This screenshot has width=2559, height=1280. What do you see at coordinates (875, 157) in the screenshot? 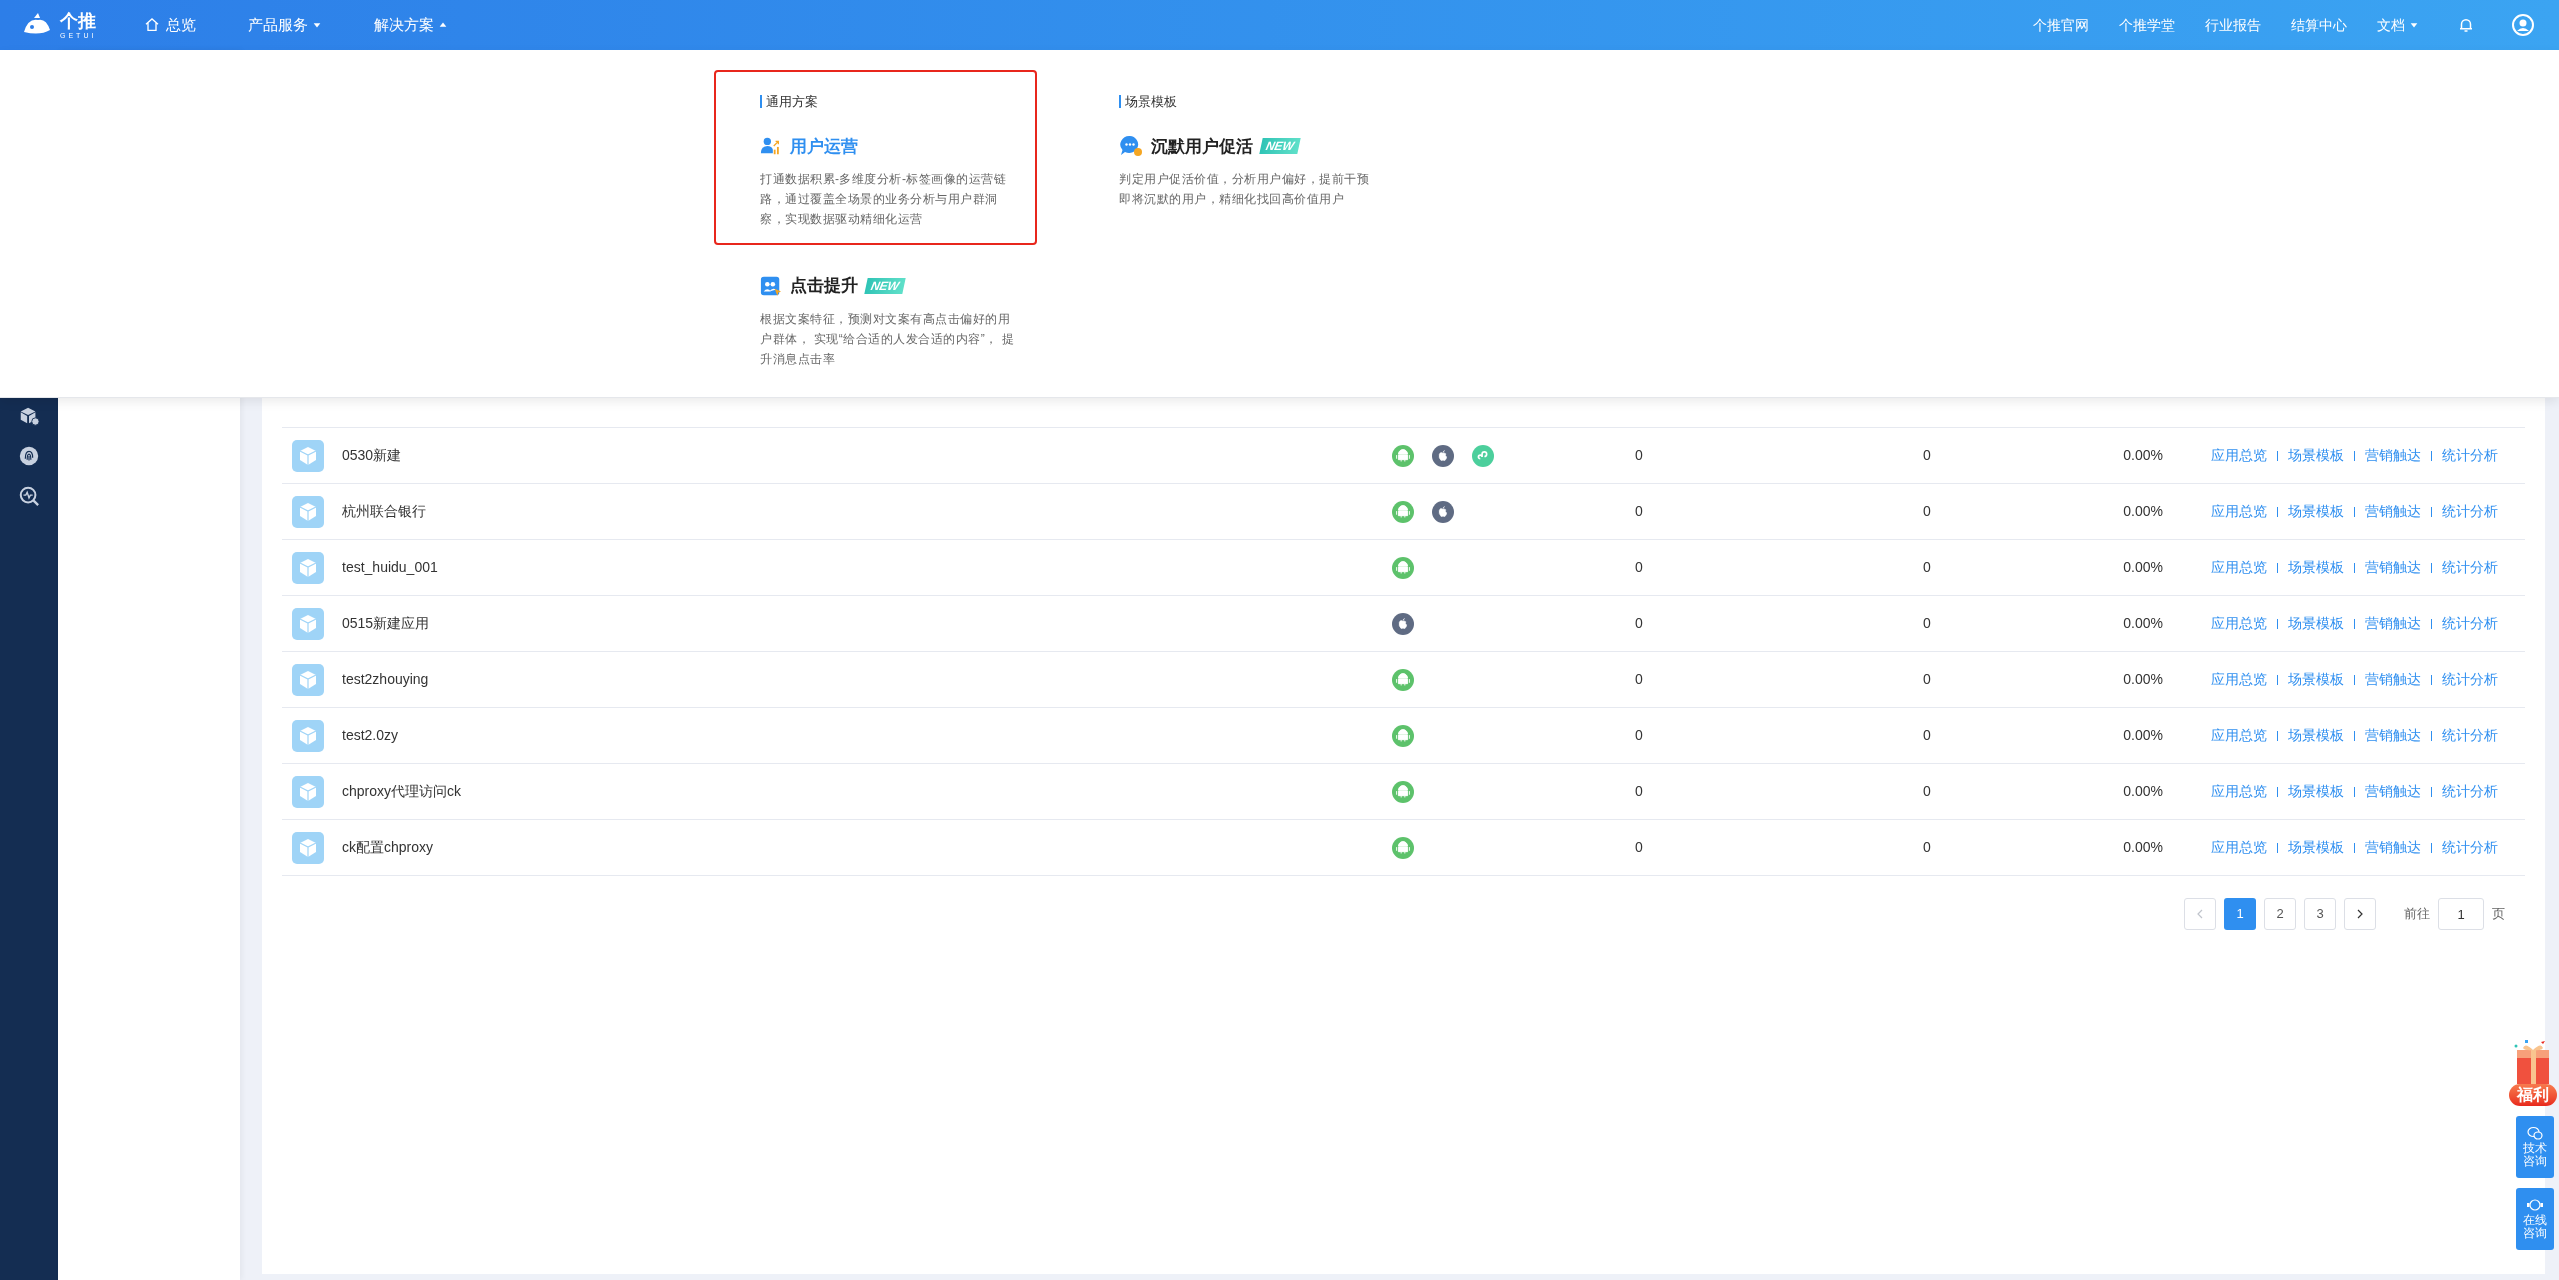
I see `solution-card: 通用方案 用户运营 打通数据积累-多维度分析-标签画像的运营链路，通过覆盖全场景的业务分析与用户群洞察，实现数据驱动精细化运营` at bounding box center [875, 157].